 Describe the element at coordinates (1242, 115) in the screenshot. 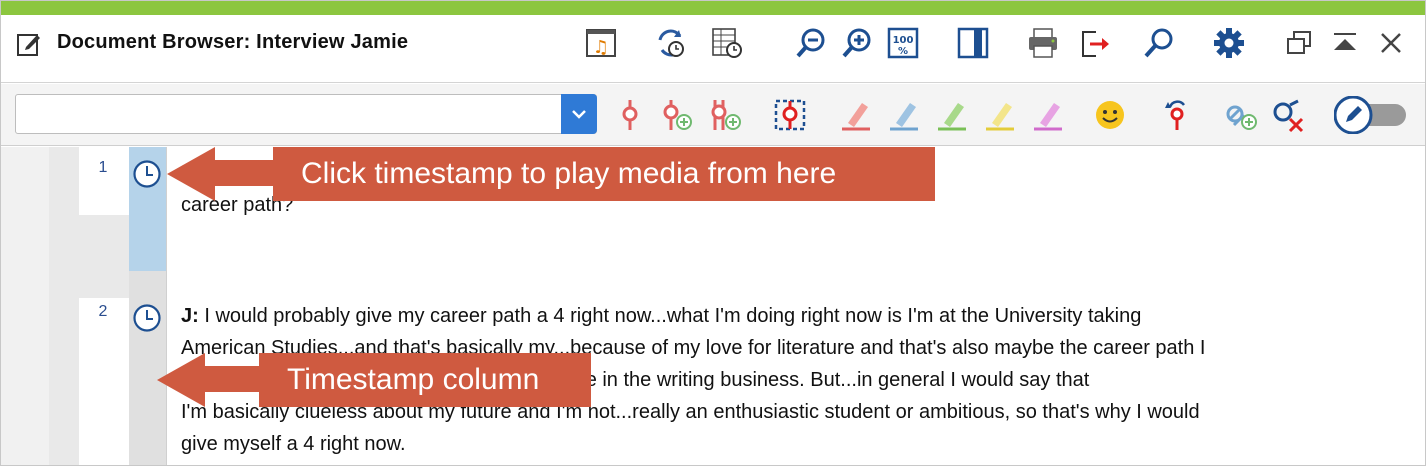

I see `link-add-icon` at that location.